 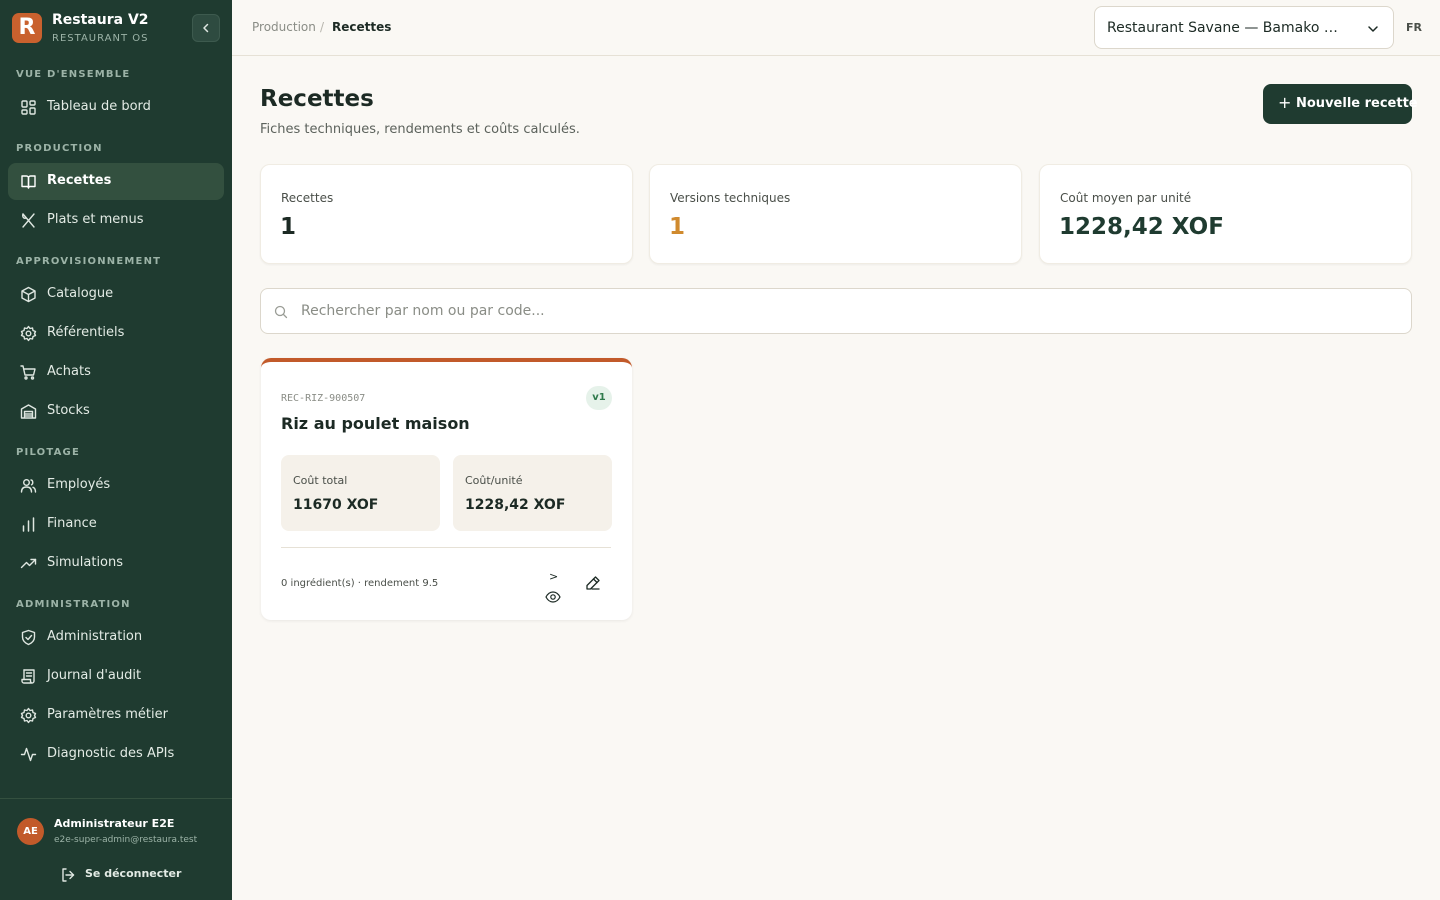 What do you see at coordinates (116, 294) in the screenshot?
I see `sidebar-item-catalogue: Catalogue` at bounding box center [116, 294].